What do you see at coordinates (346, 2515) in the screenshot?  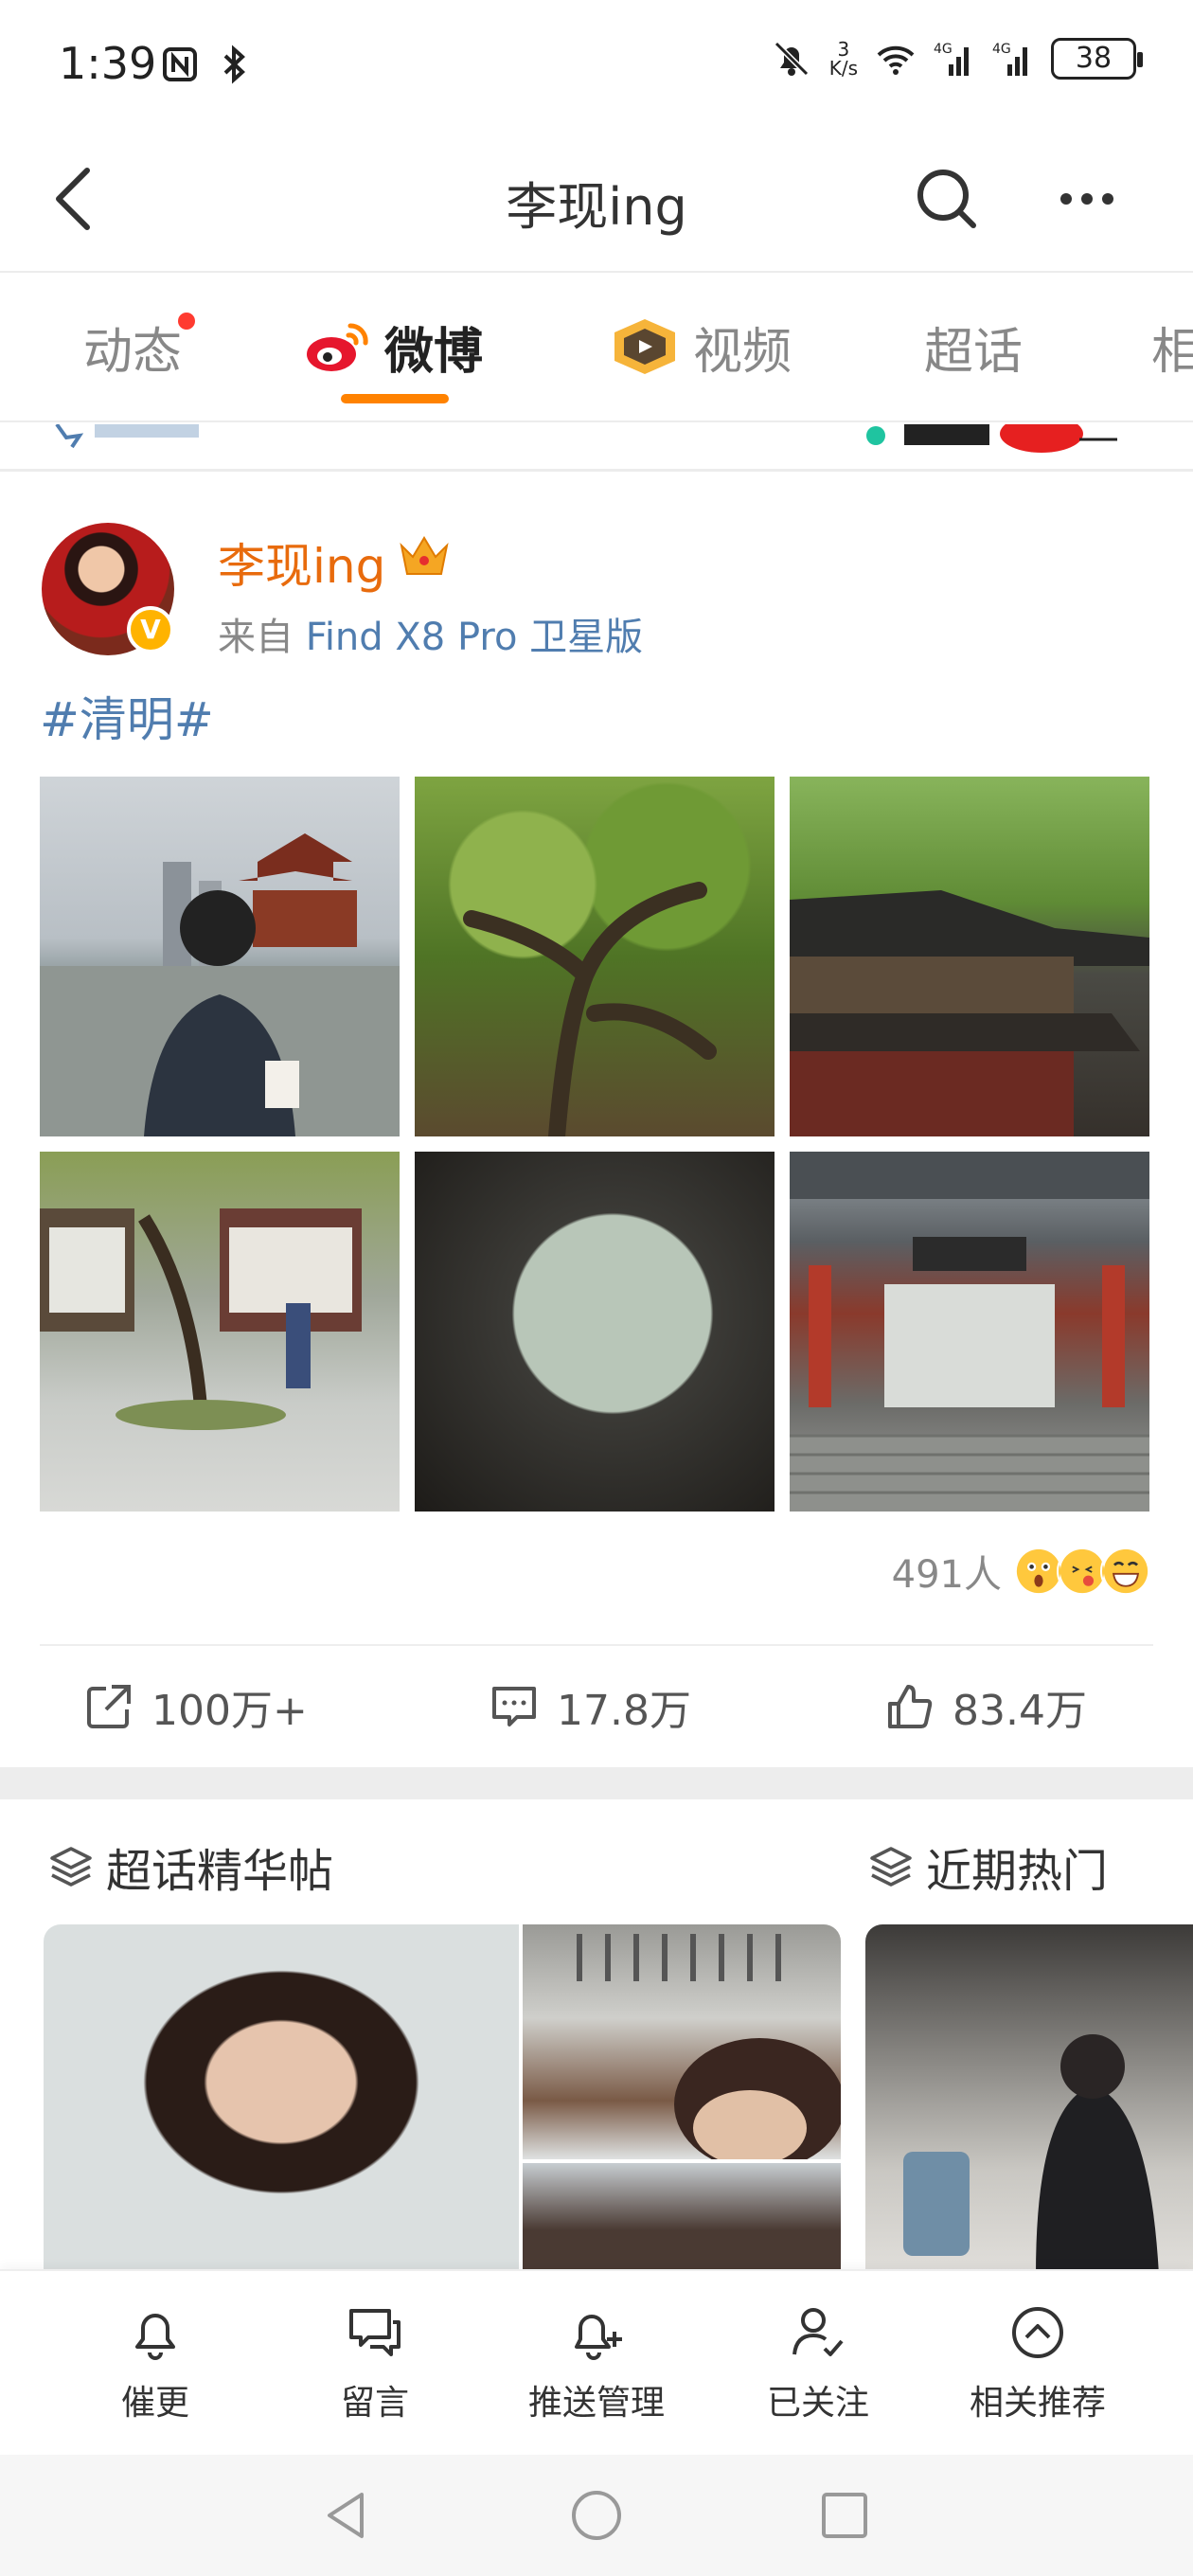 I see `nav-back-icon` at bounding box center [346, 2515].